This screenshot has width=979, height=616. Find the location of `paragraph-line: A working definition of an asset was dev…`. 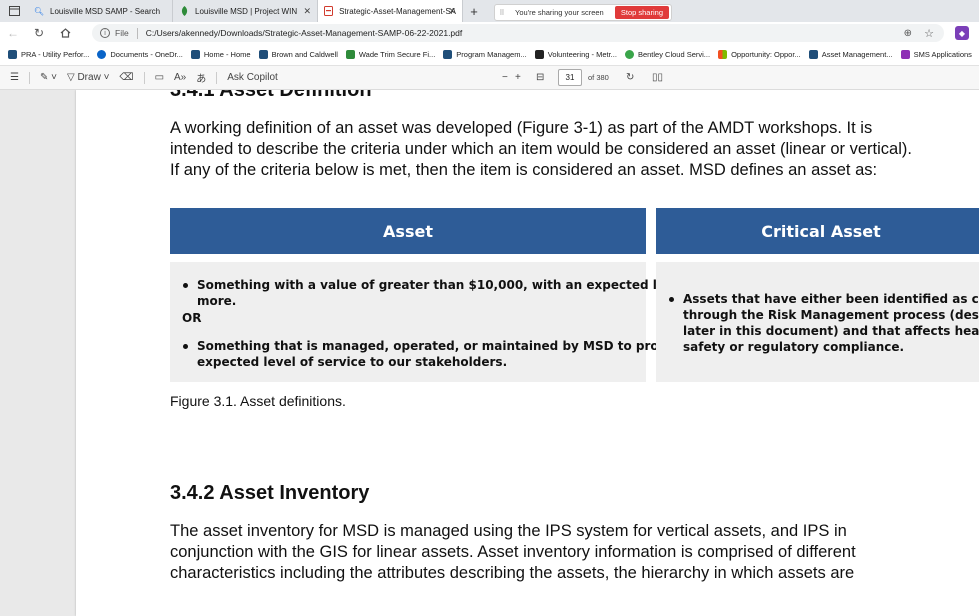

paragraph-line: A working definition of an asset was dev… is located at coordinates (521, 128).